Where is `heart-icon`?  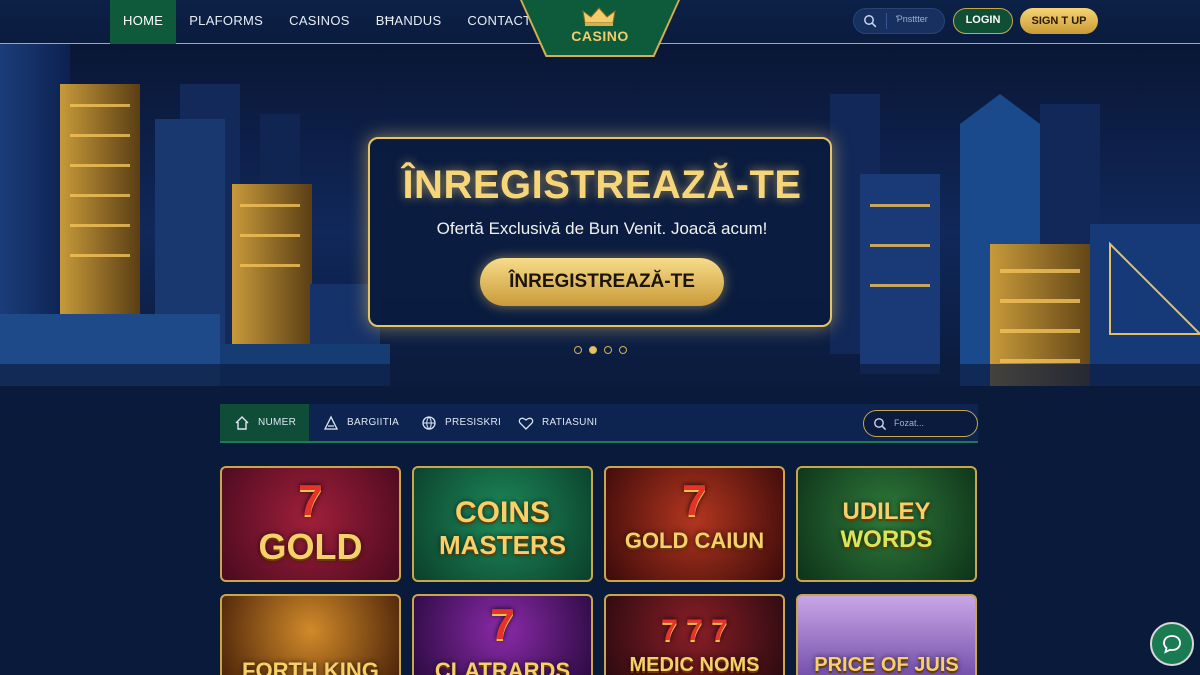 heart-icon is located at coordinates (526, 423).